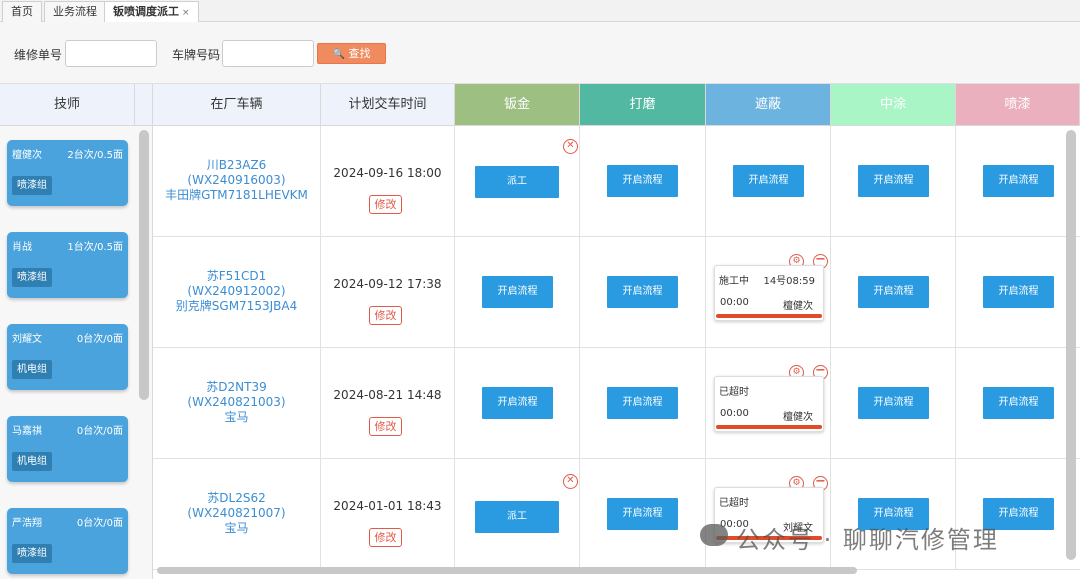  What do you see at coordinates (67, 265) in the screenshot?
I see `technician-card: 肖战 1台次/0.5面 喷漆组` at bounding box center [67, 265].